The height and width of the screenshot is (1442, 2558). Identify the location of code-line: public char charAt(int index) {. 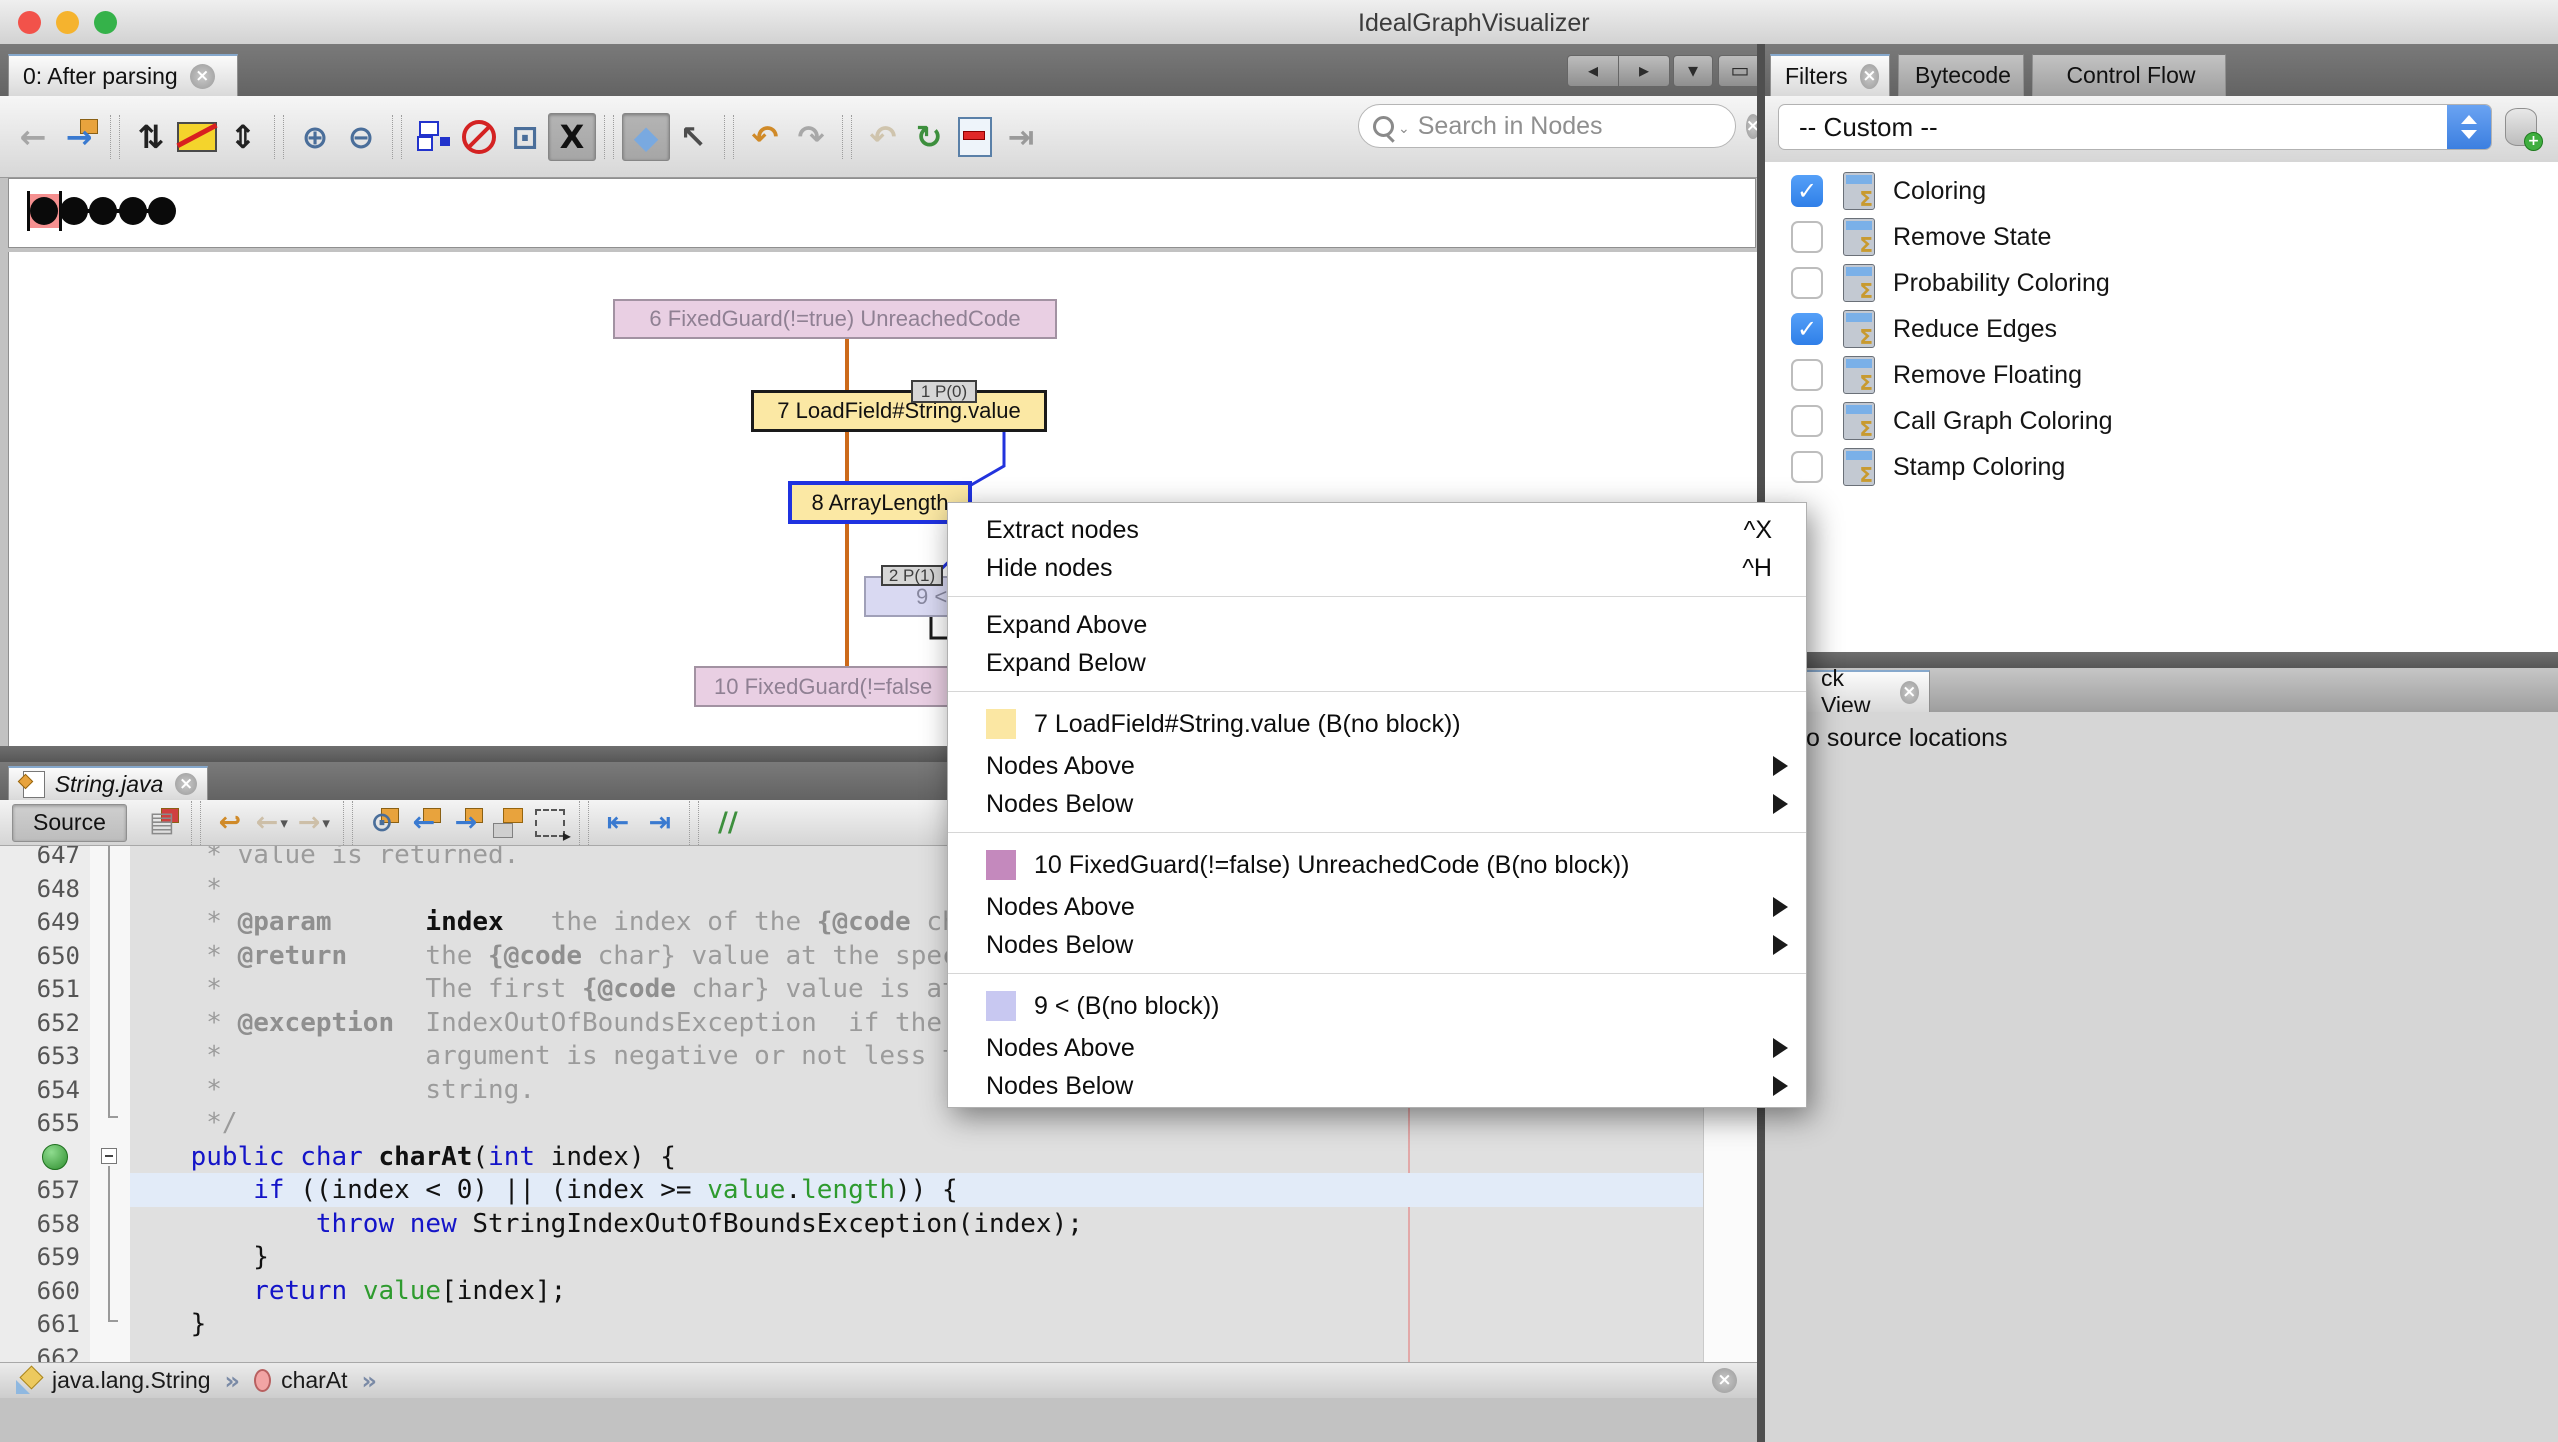
(878, 1157).